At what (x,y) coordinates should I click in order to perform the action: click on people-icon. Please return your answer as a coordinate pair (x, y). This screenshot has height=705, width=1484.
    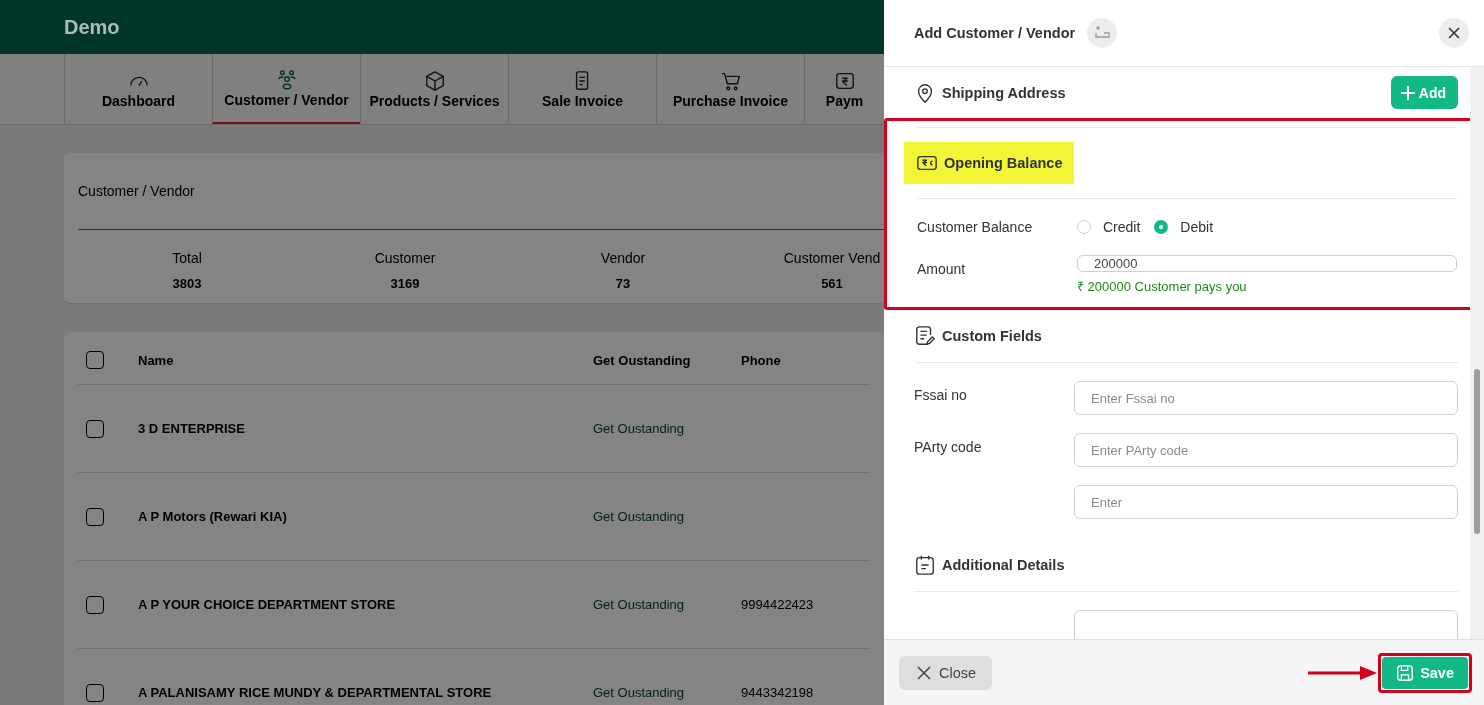
    Looking at the image, I should click on (286, 80).